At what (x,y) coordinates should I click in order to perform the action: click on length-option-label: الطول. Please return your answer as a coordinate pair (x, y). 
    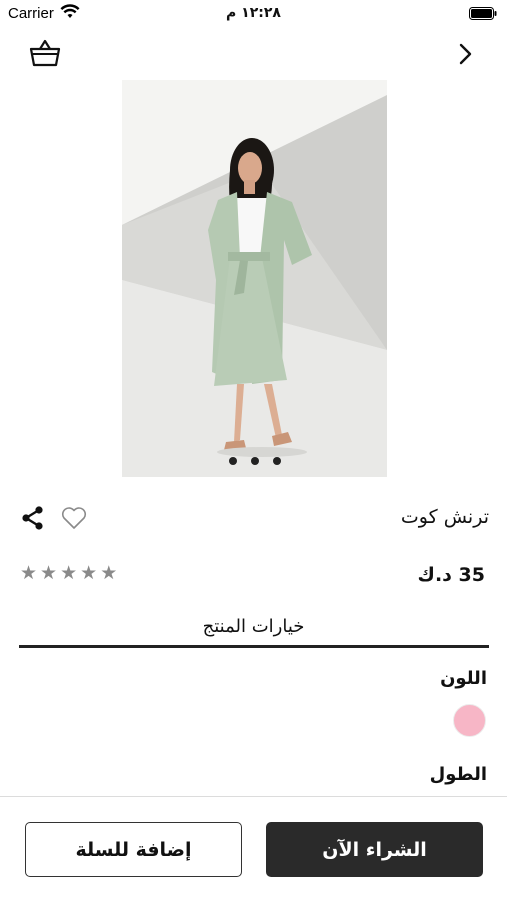
    Looking at the image, I should click on (458, 774).